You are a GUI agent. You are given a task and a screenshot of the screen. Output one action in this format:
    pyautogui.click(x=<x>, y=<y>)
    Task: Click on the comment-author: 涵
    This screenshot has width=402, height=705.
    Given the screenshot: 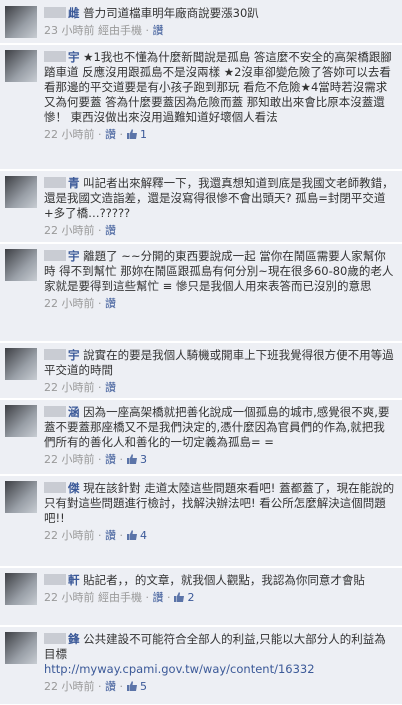 What is the action you would take?
    pyautogui.click(x=62, y=412)
    